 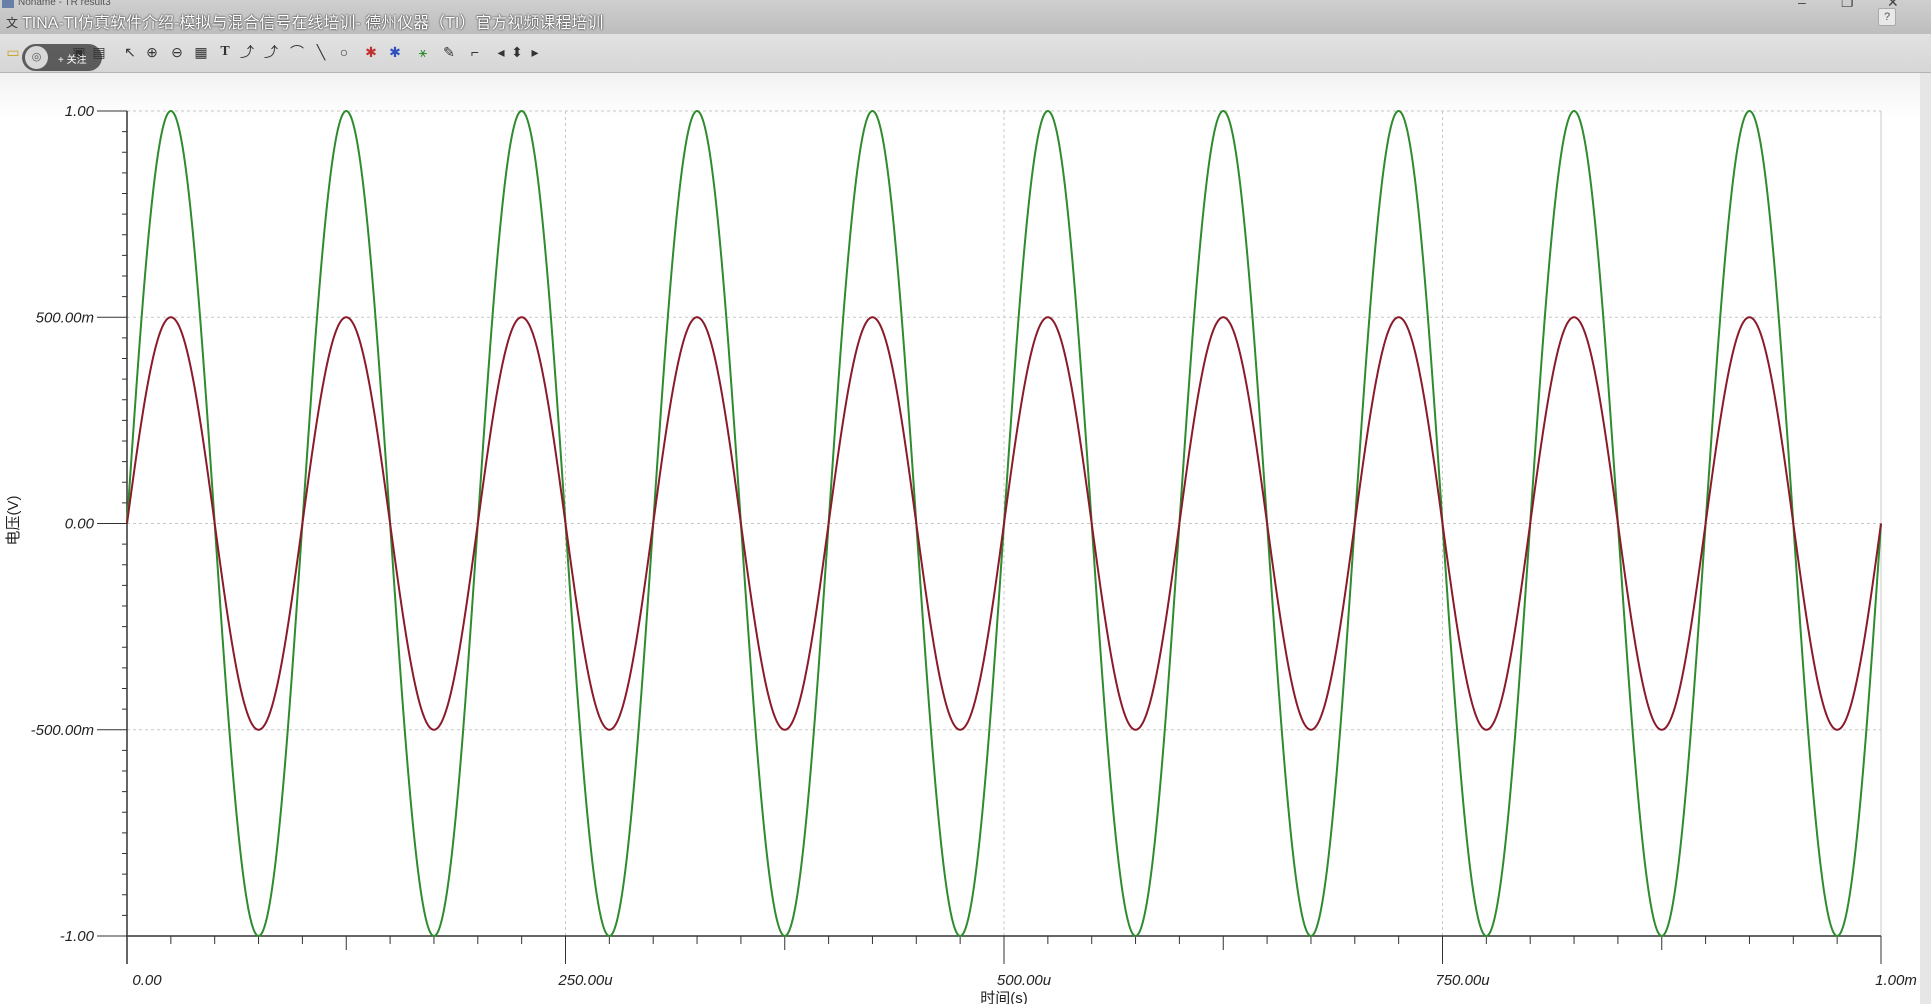 I want to click on y-tick-label: 0.00, so click(x=80, y=524).